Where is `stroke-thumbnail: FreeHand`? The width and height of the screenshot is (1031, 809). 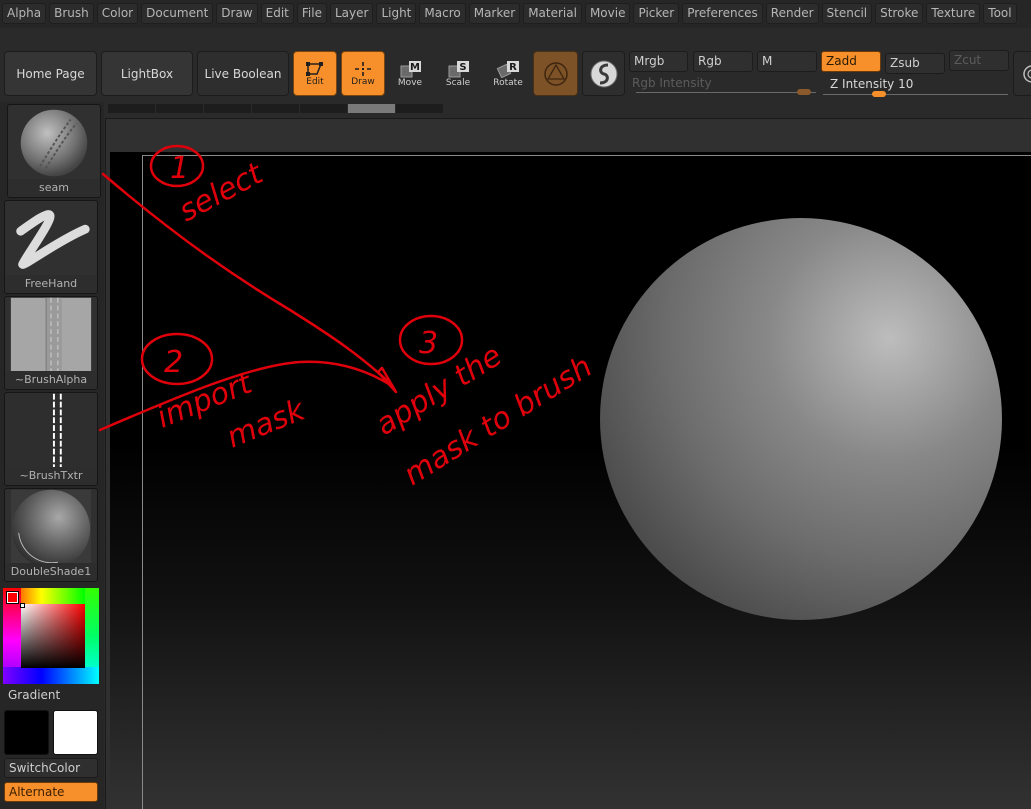
stroke-thumbnail: FreeHand is located at coordinates (51, 247).